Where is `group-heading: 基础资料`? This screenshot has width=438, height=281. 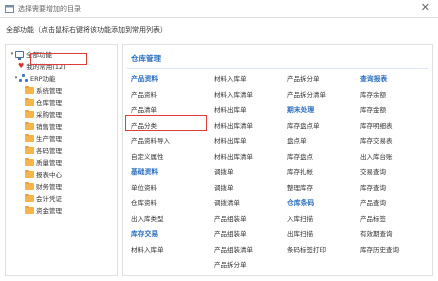 group-heading: 基础资料 is located at coordinates (145, 172).